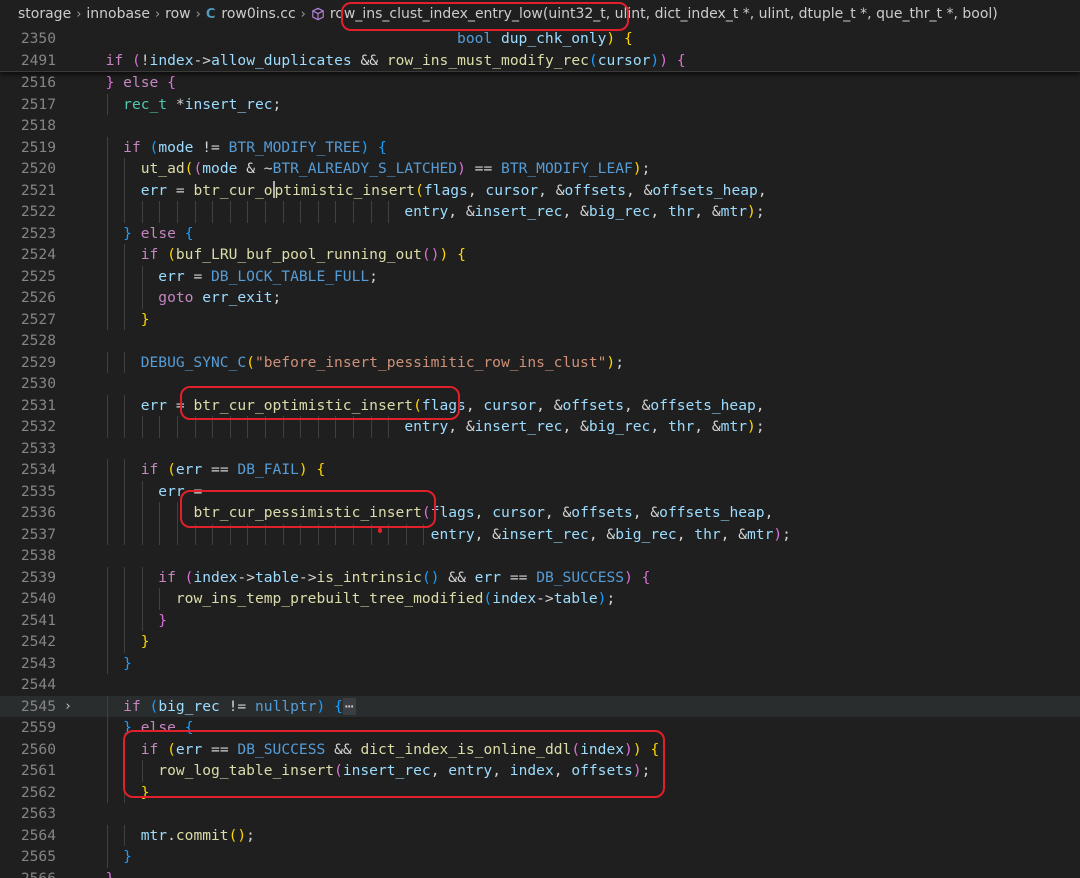 The image size is (1080, 878). Describe the element at coordinates (540, 233) in the screenshot. I see `code-line: 2523 } else {` at that location.